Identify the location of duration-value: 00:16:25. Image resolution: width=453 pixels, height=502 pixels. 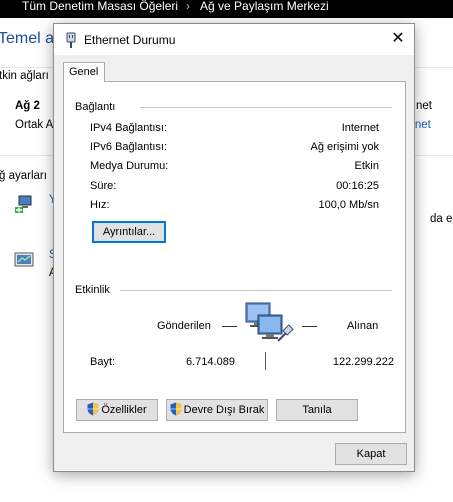
(357, 186).